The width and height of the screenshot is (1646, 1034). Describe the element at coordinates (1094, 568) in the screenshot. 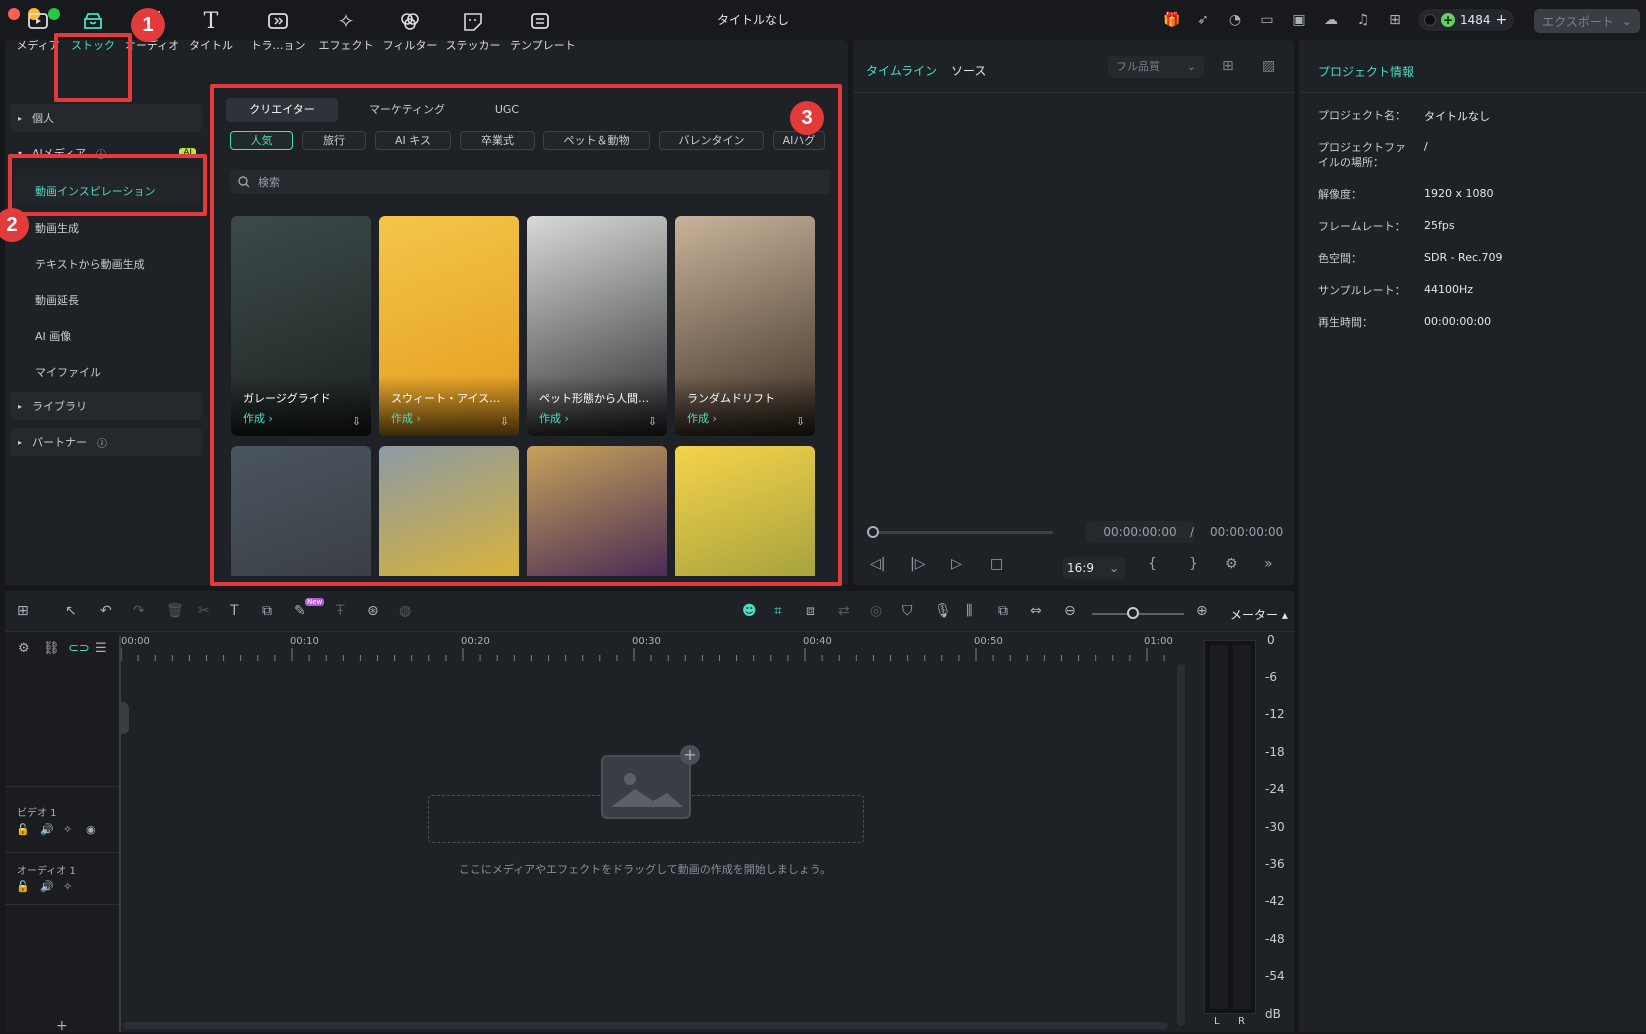

I see `aspect-ratio-select: 16:9 ⌄` at that location.